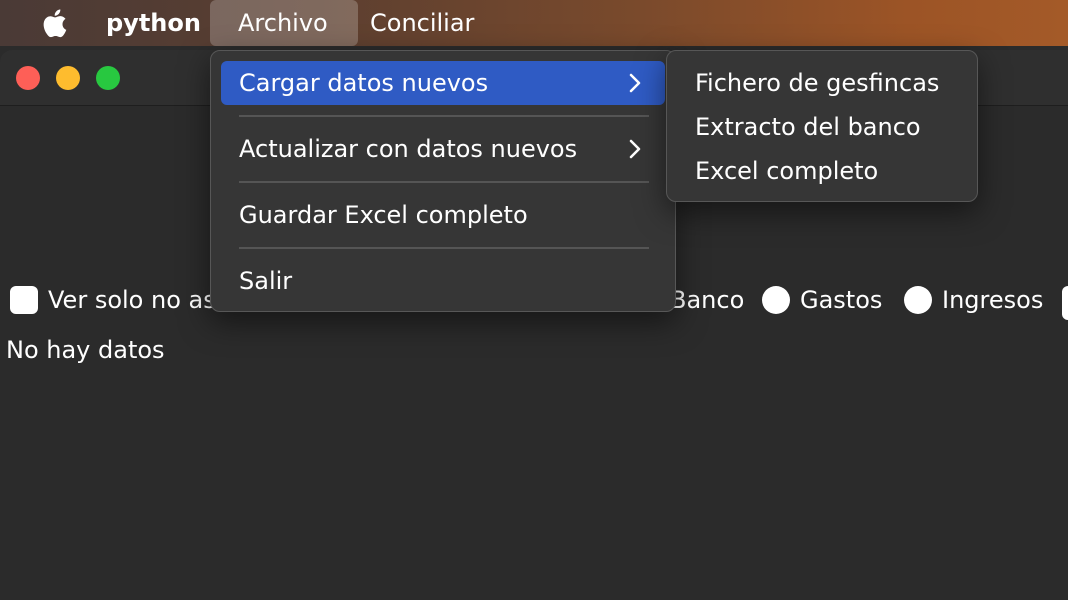 Image resolution: width=1068 pixels, height=600 pixels. What do you see at coordinates (408, 149) in the screenshot?
I see `menu-item-label: Actualizar con datos nuevos` at bounding box center [408, 149].